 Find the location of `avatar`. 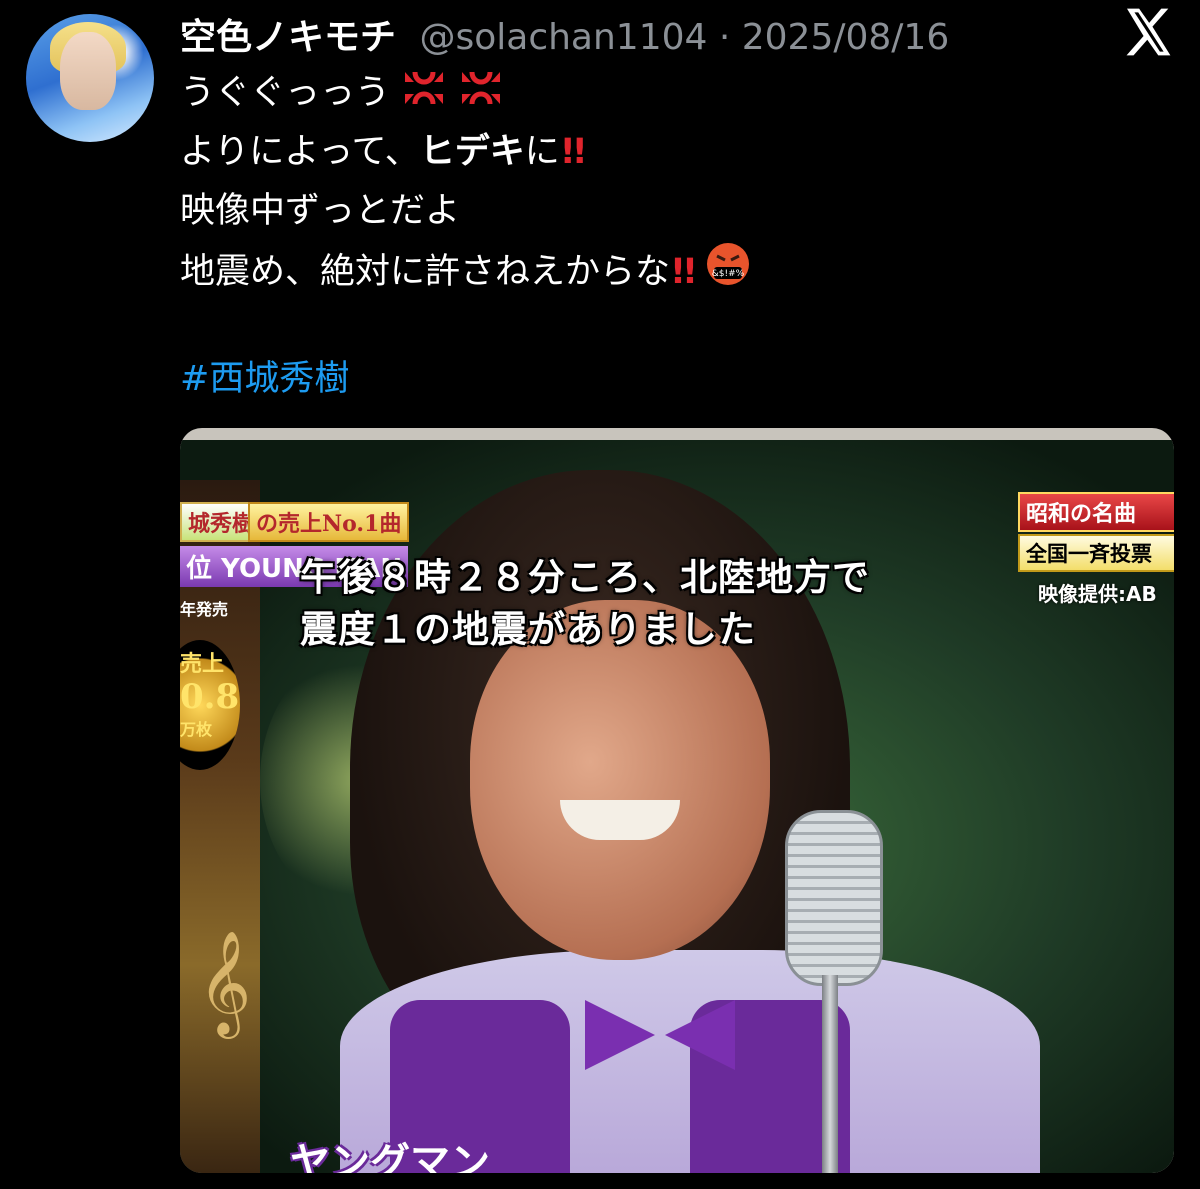

avatar is located at coordinates (90, 78).